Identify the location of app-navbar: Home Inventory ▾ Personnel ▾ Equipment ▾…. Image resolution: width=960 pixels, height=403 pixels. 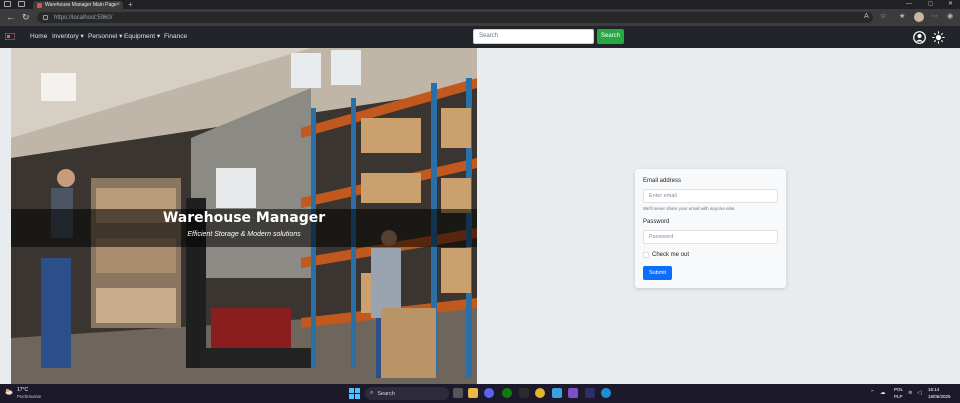
(480, 37).